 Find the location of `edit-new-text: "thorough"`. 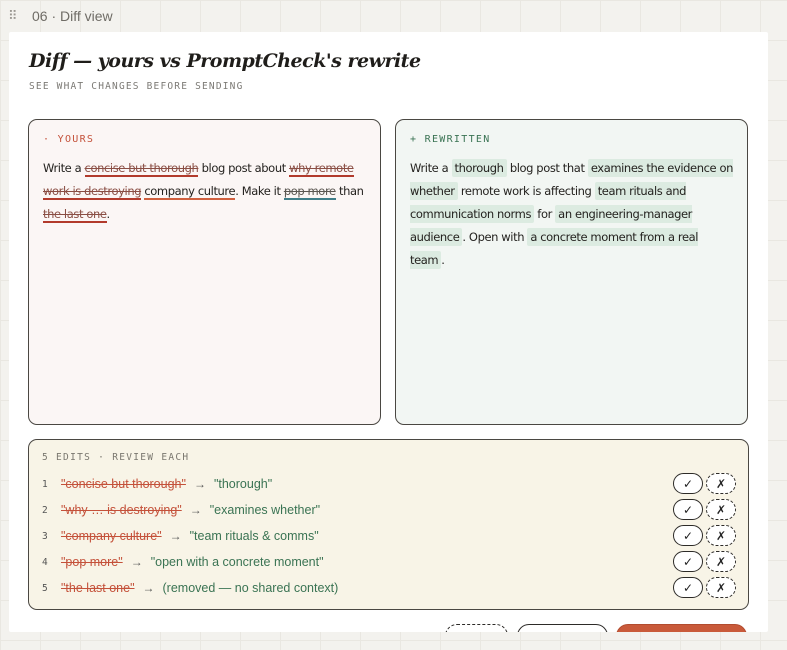

edit-new-text: "thorough" is located at coordinates (243, 484).